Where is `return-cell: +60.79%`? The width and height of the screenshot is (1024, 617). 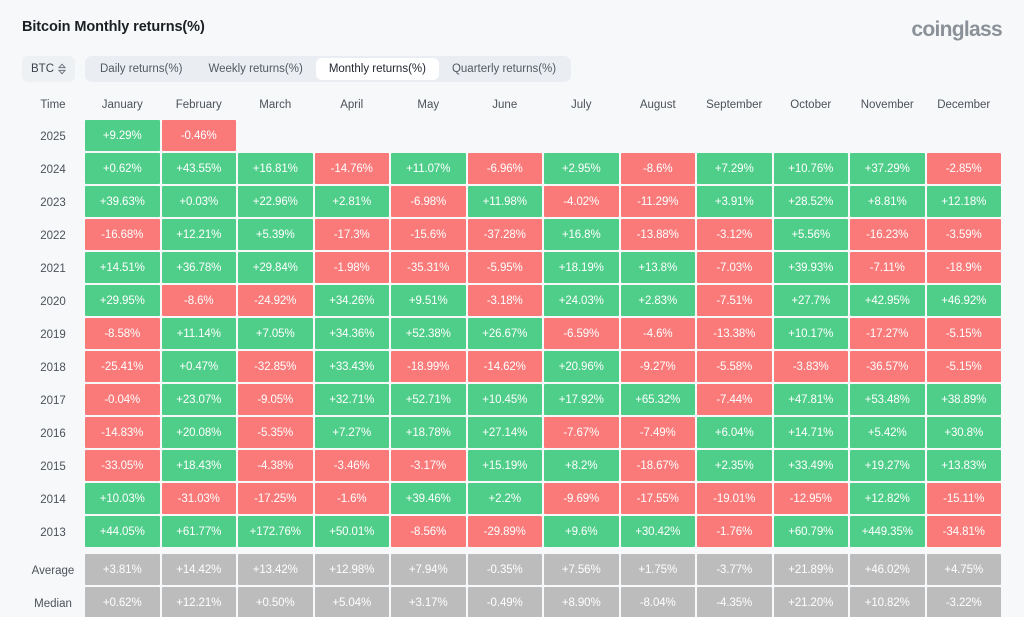
return-cell: +60.79% is located at coordinates (810, 531).